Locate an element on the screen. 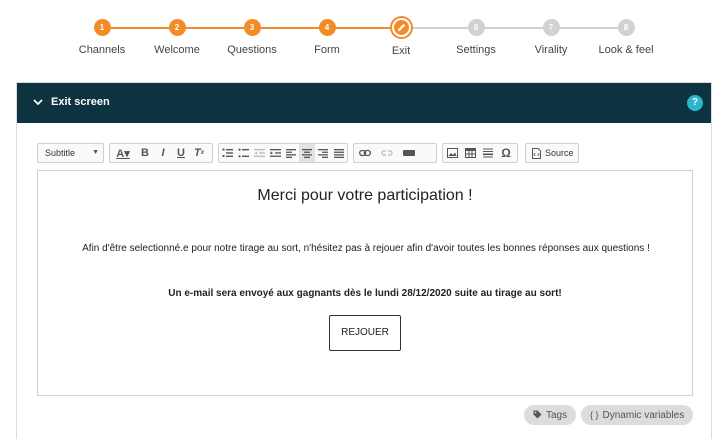 Image resolution: width=722 pixels, height=439 pixels. horizontal-line-icon is located at coordinates (488, 153).